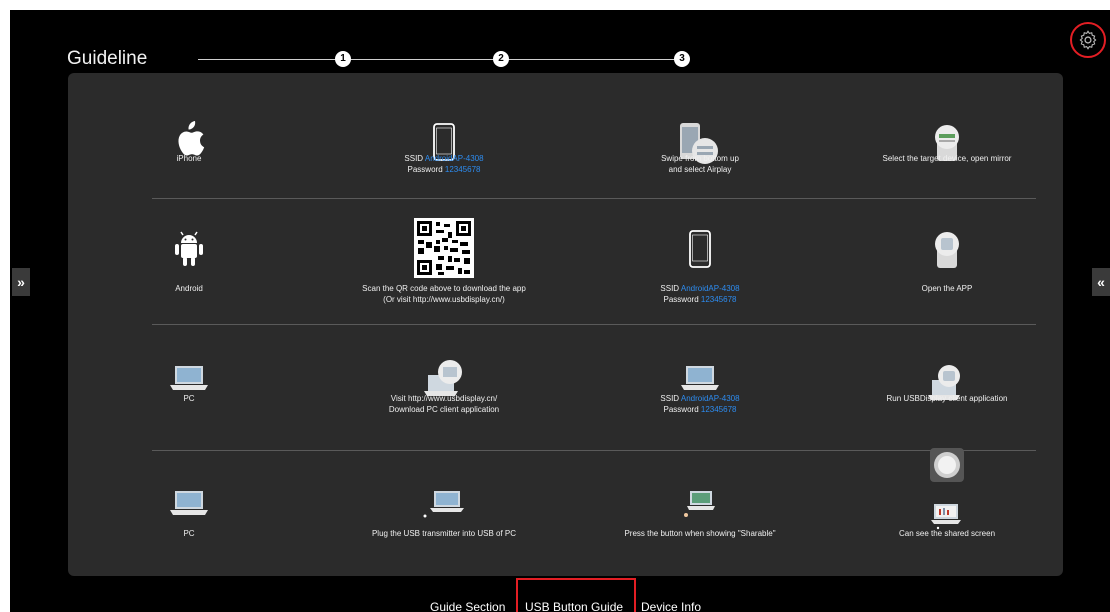 The image size is (1110, 612). I want to click on android-icon, so click(189, 249).